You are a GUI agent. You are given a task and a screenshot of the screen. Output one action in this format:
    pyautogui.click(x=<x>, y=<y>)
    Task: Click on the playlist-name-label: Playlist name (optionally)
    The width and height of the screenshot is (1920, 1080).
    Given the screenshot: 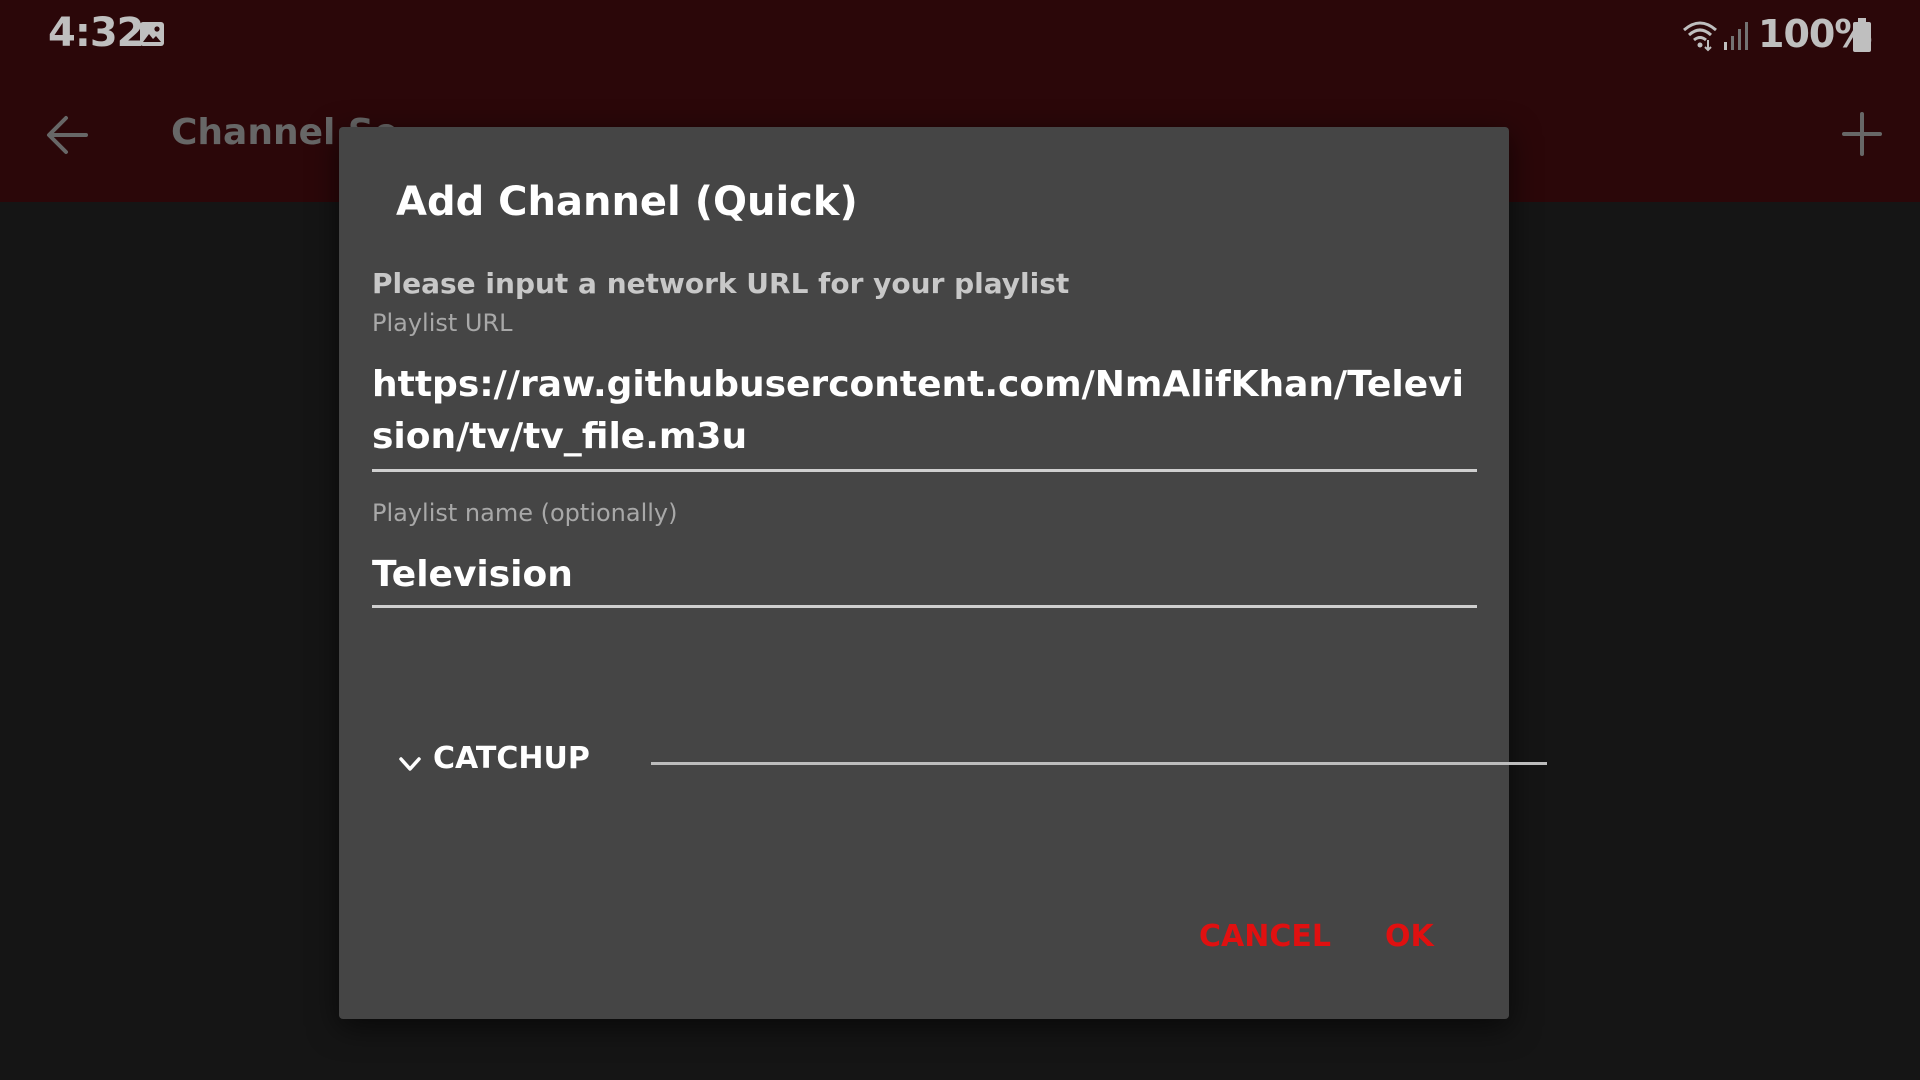 What is the action you would take?
    pyautogui.click(x=525, y=513)
    